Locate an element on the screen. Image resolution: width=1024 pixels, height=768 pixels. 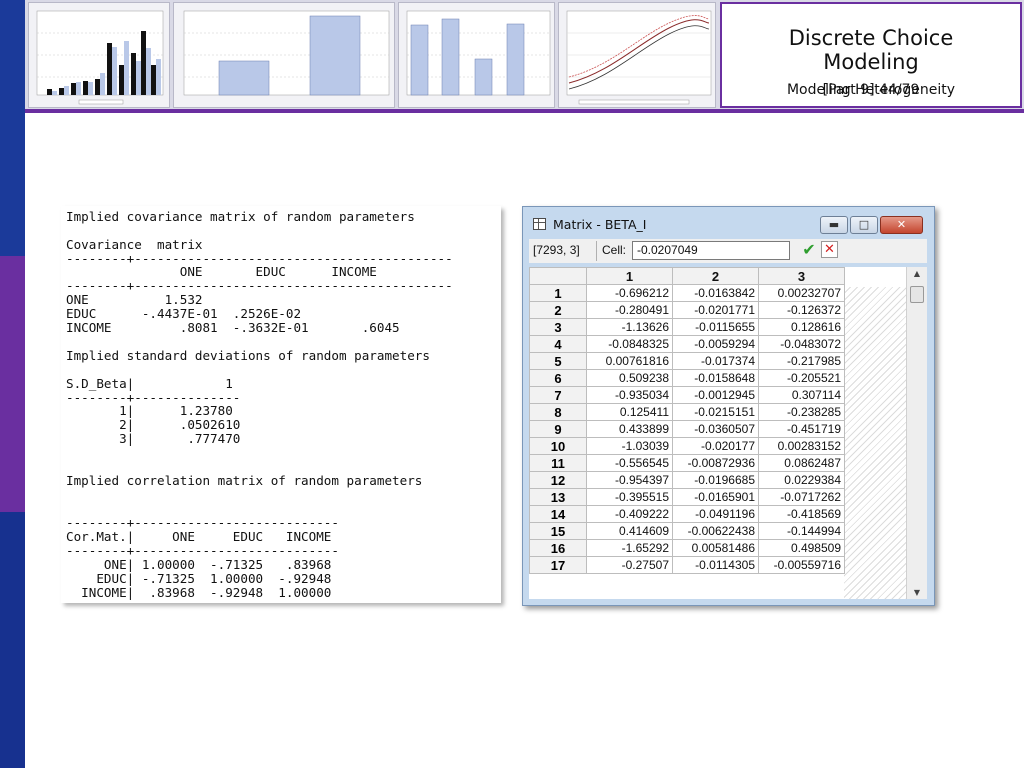
table-cell: -0.935034 is located at coordinates (629, 395).